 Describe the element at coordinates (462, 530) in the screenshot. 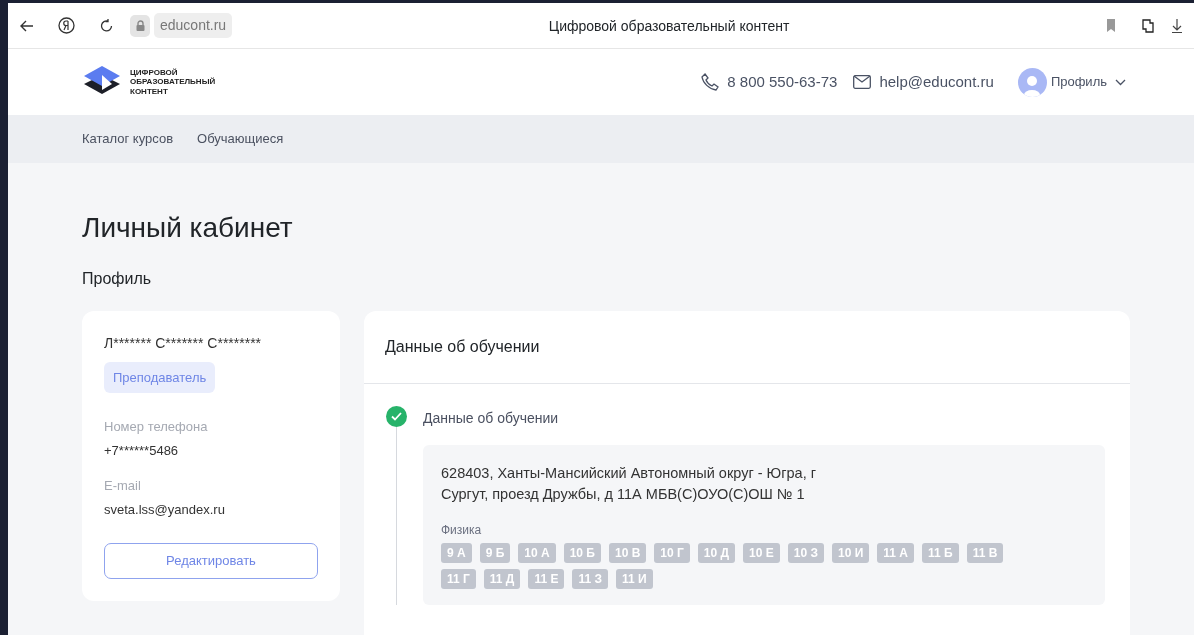

I see `subject-label: Физика` at that location.